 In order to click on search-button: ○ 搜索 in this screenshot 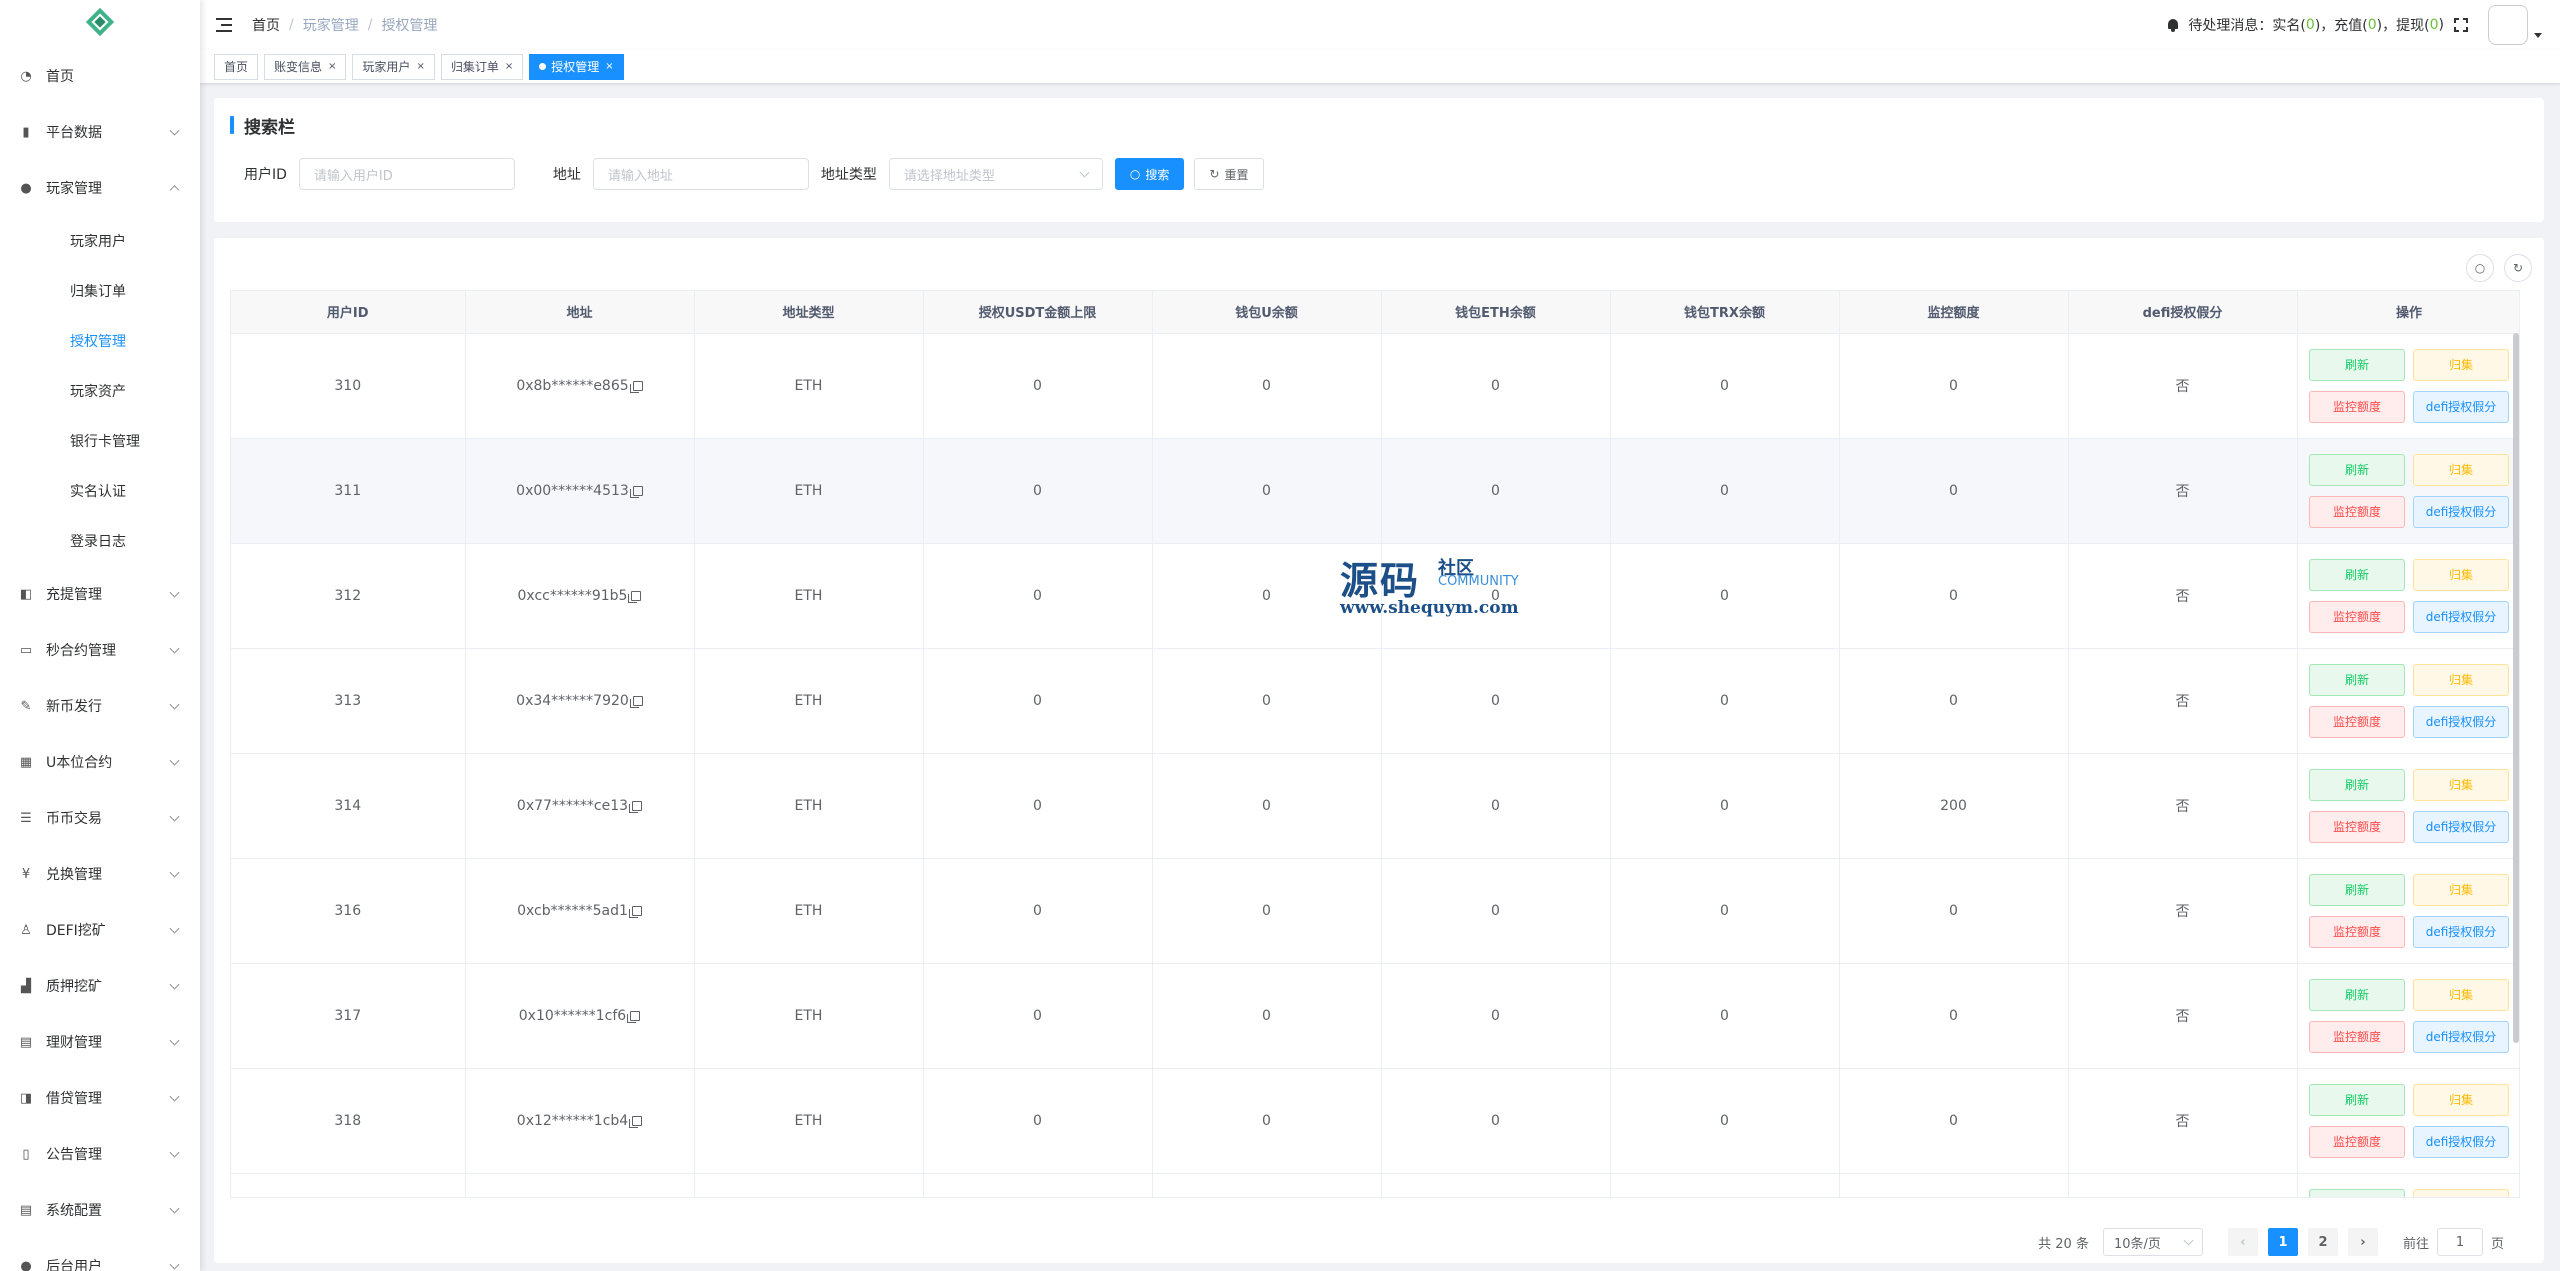, I will do `click(1149, 174)`.